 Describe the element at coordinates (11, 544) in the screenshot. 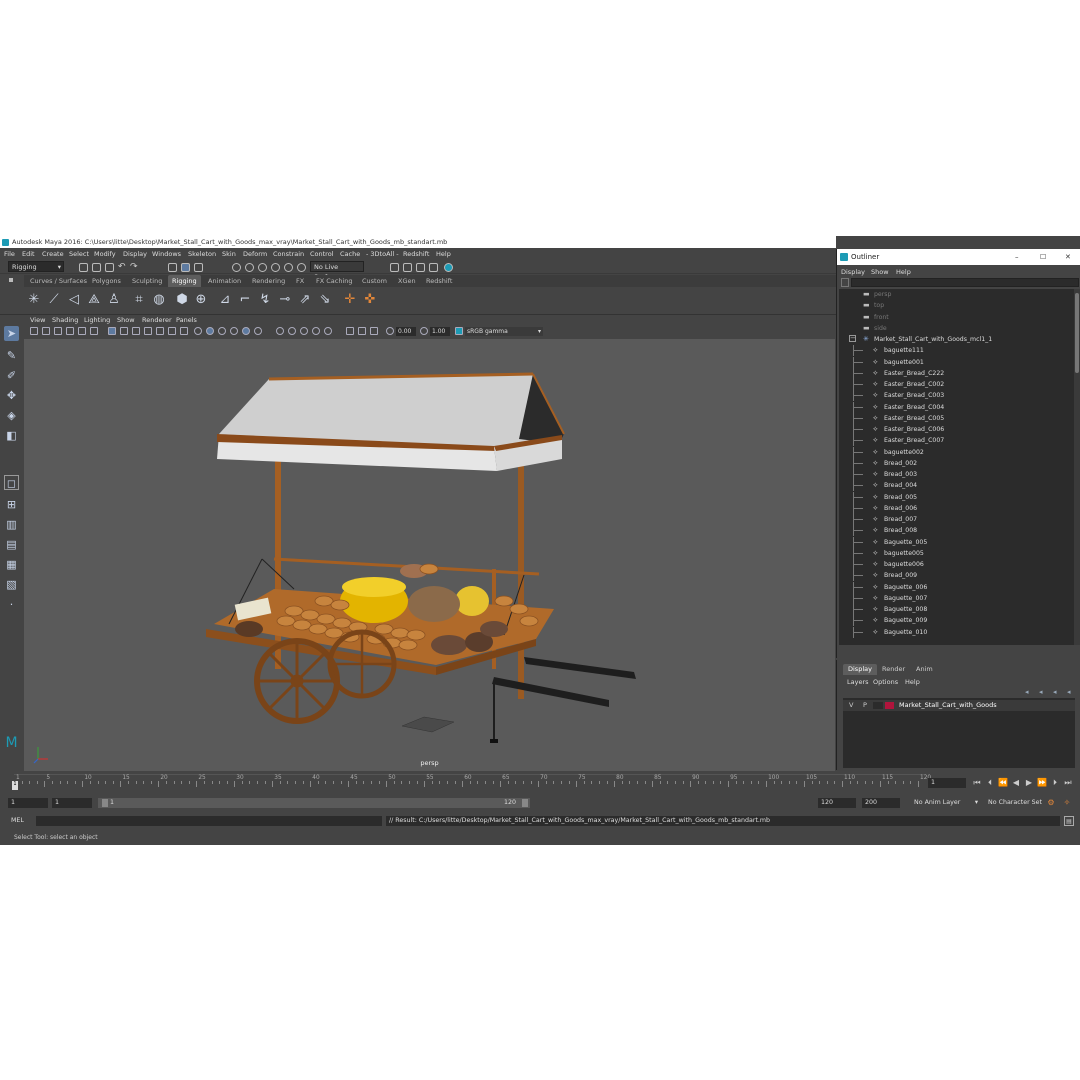

I see `persp-graph-layout-icon: ▤` at that location.